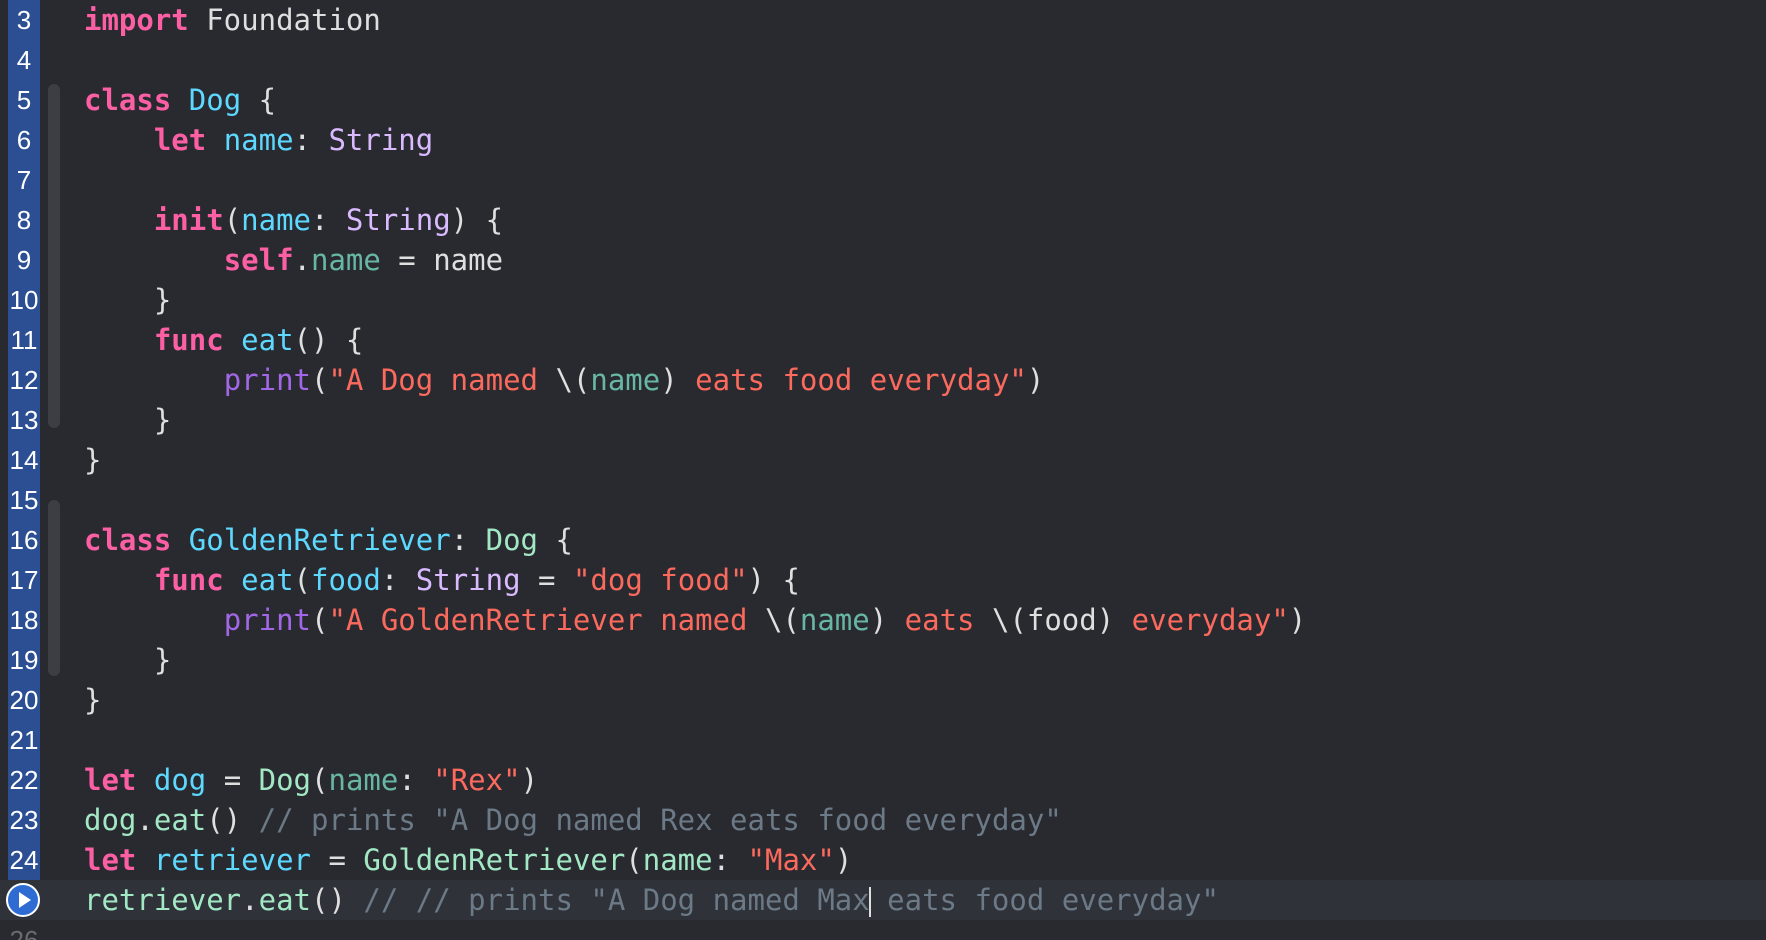 The image size is (1766, 940). What do you see at coordinates (285, 780) in the screenshot?
I see `code-token: Dog` at bounding box center [285, 780].